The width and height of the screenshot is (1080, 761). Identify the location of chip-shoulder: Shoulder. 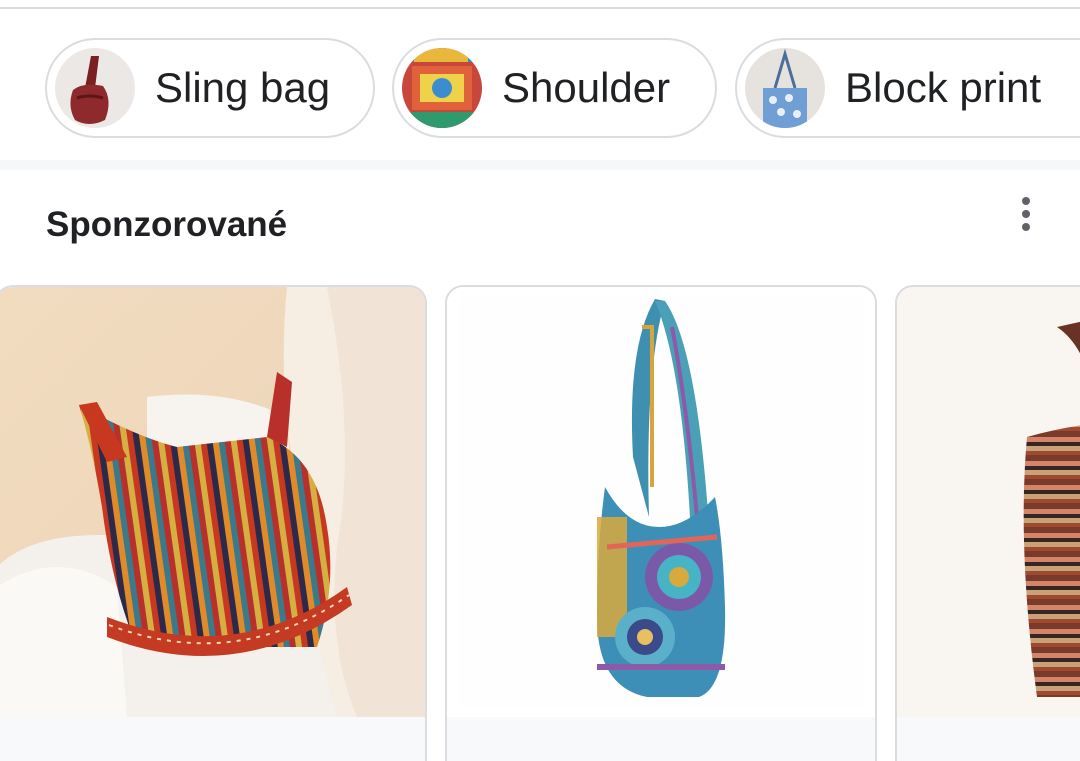
(554, 88).